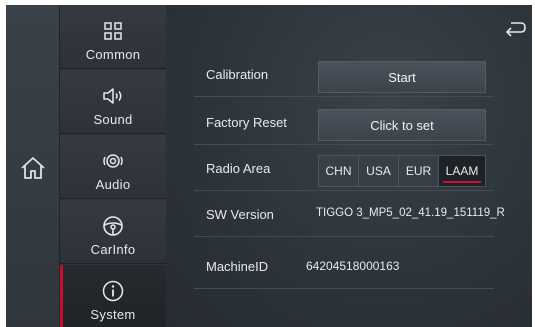 The height and width of the screenshot is (327, 535). I want to click on factory-reset-label: Factory Reset, so click(246, 122).